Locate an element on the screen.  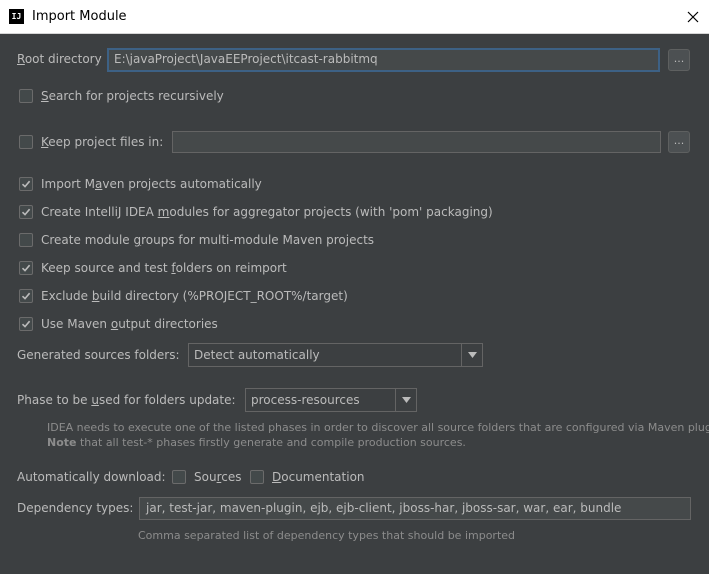
intellij-logo-icon: IJ is located at coordinates (16, 16).